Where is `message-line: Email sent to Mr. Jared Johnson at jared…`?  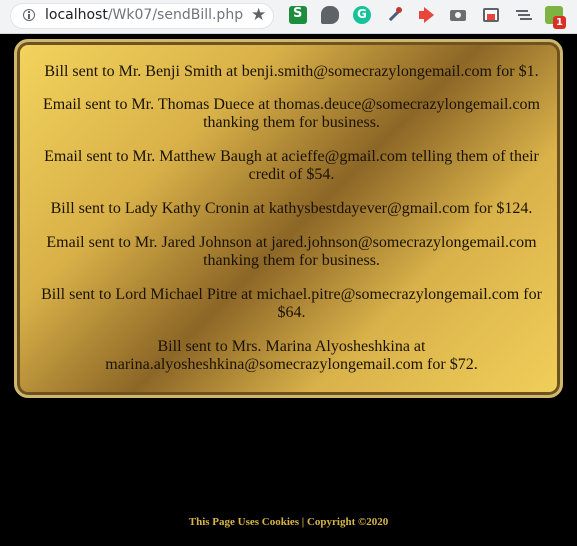
message-line: Email sent to Mr. Jared Johnson at jared… is located at coordinates (291, 251).